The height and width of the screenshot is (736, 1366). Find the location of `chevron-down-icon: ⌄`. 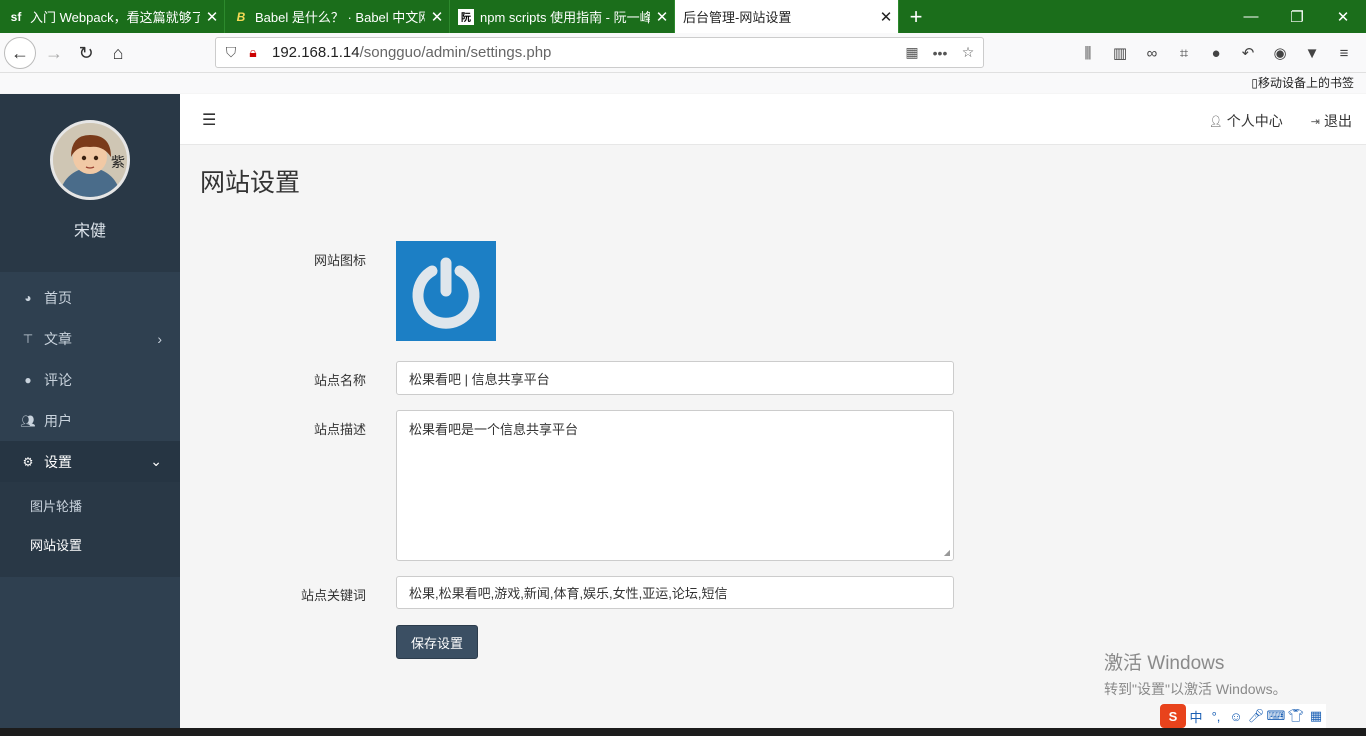

chevron-down-icon: ⌄ is located at coordinates (156, 461).